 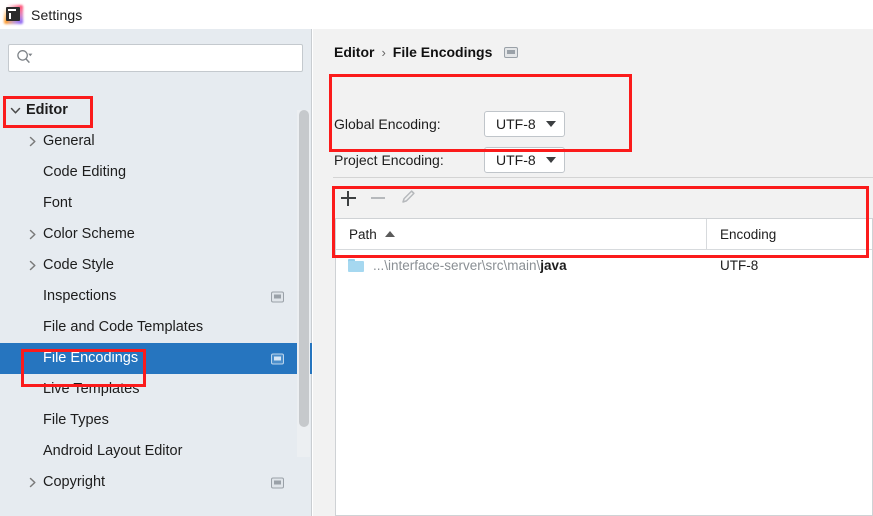 I want to click on sidebar-item-label: Android Layout Editor, so click(x=113, y=451).